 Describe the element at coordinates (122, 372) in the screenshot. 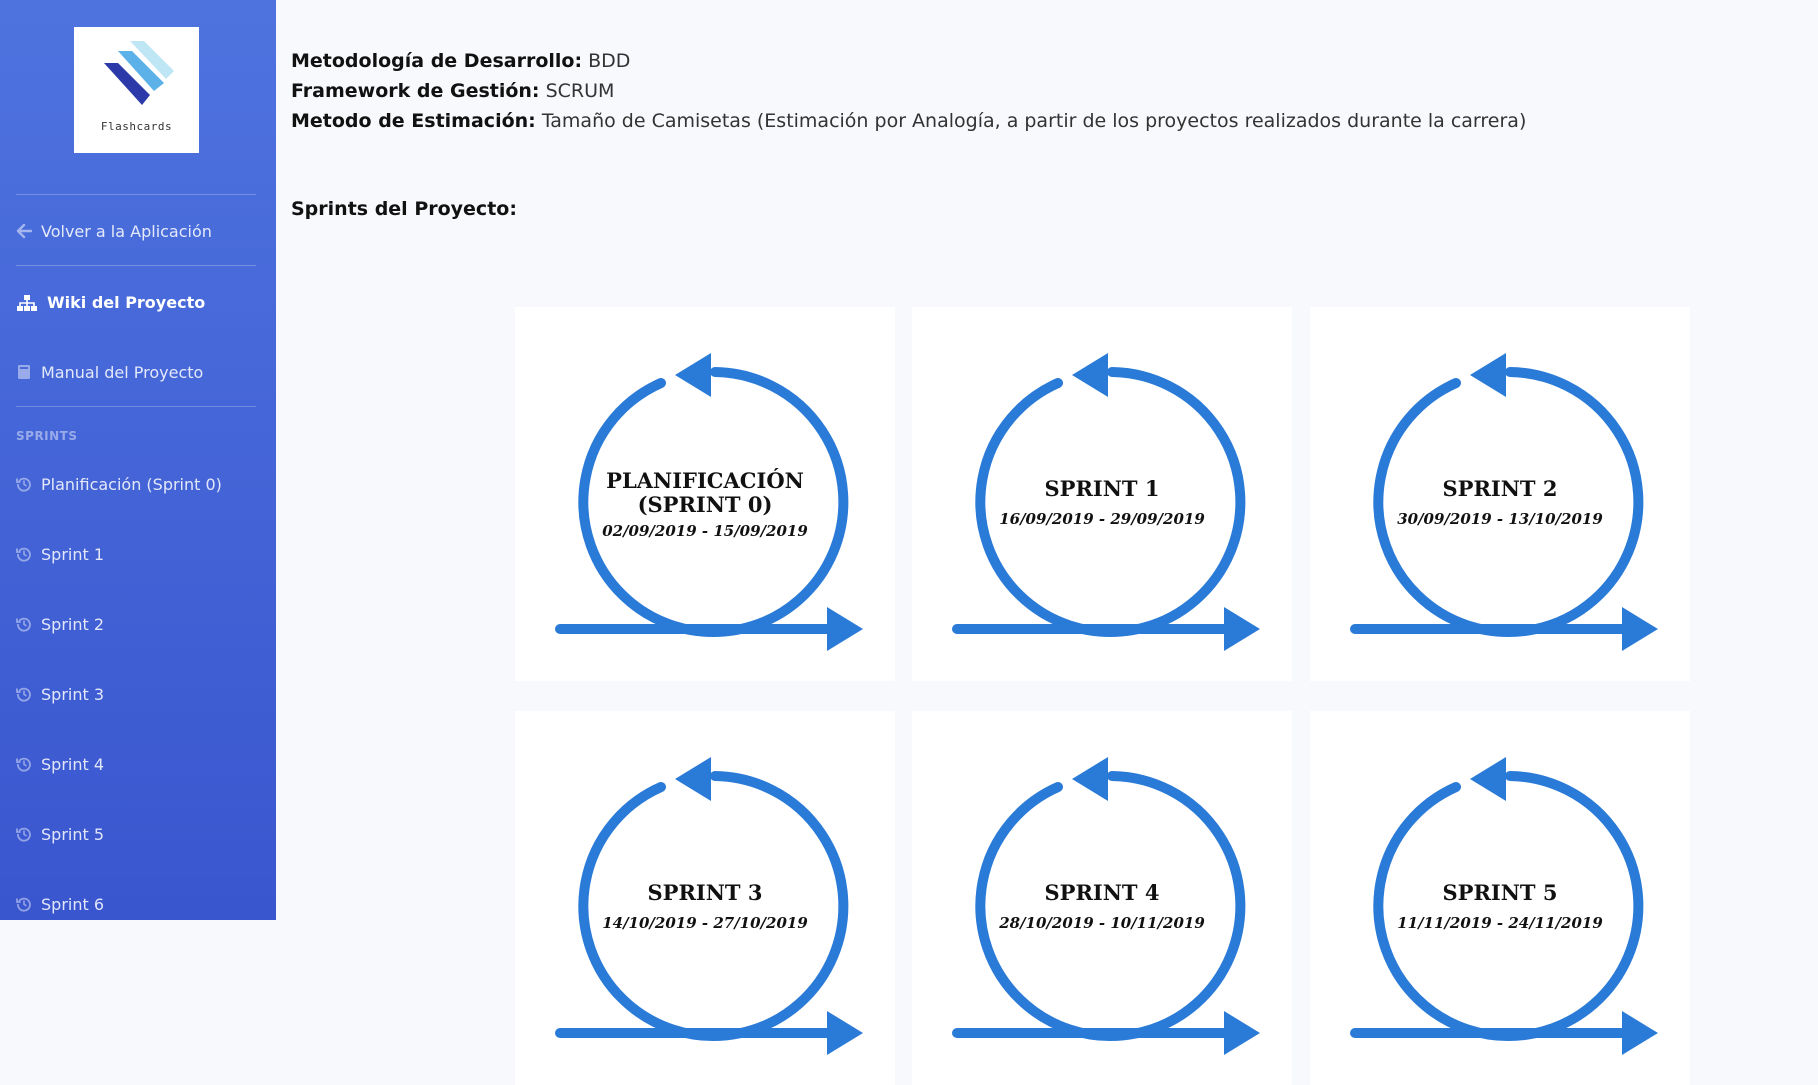

I see `nav-label: Manual del Proyecto` at that location.